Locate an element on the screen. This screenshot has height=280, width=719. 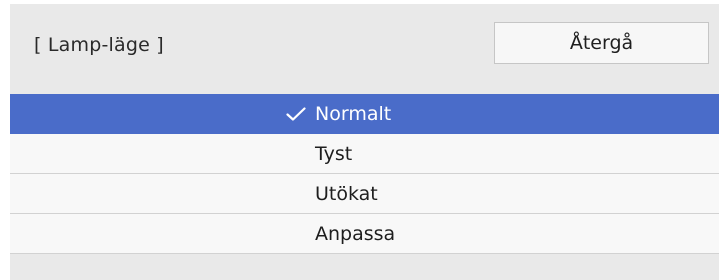
option-utokat: Utökat is located at coordinates (364, 194).